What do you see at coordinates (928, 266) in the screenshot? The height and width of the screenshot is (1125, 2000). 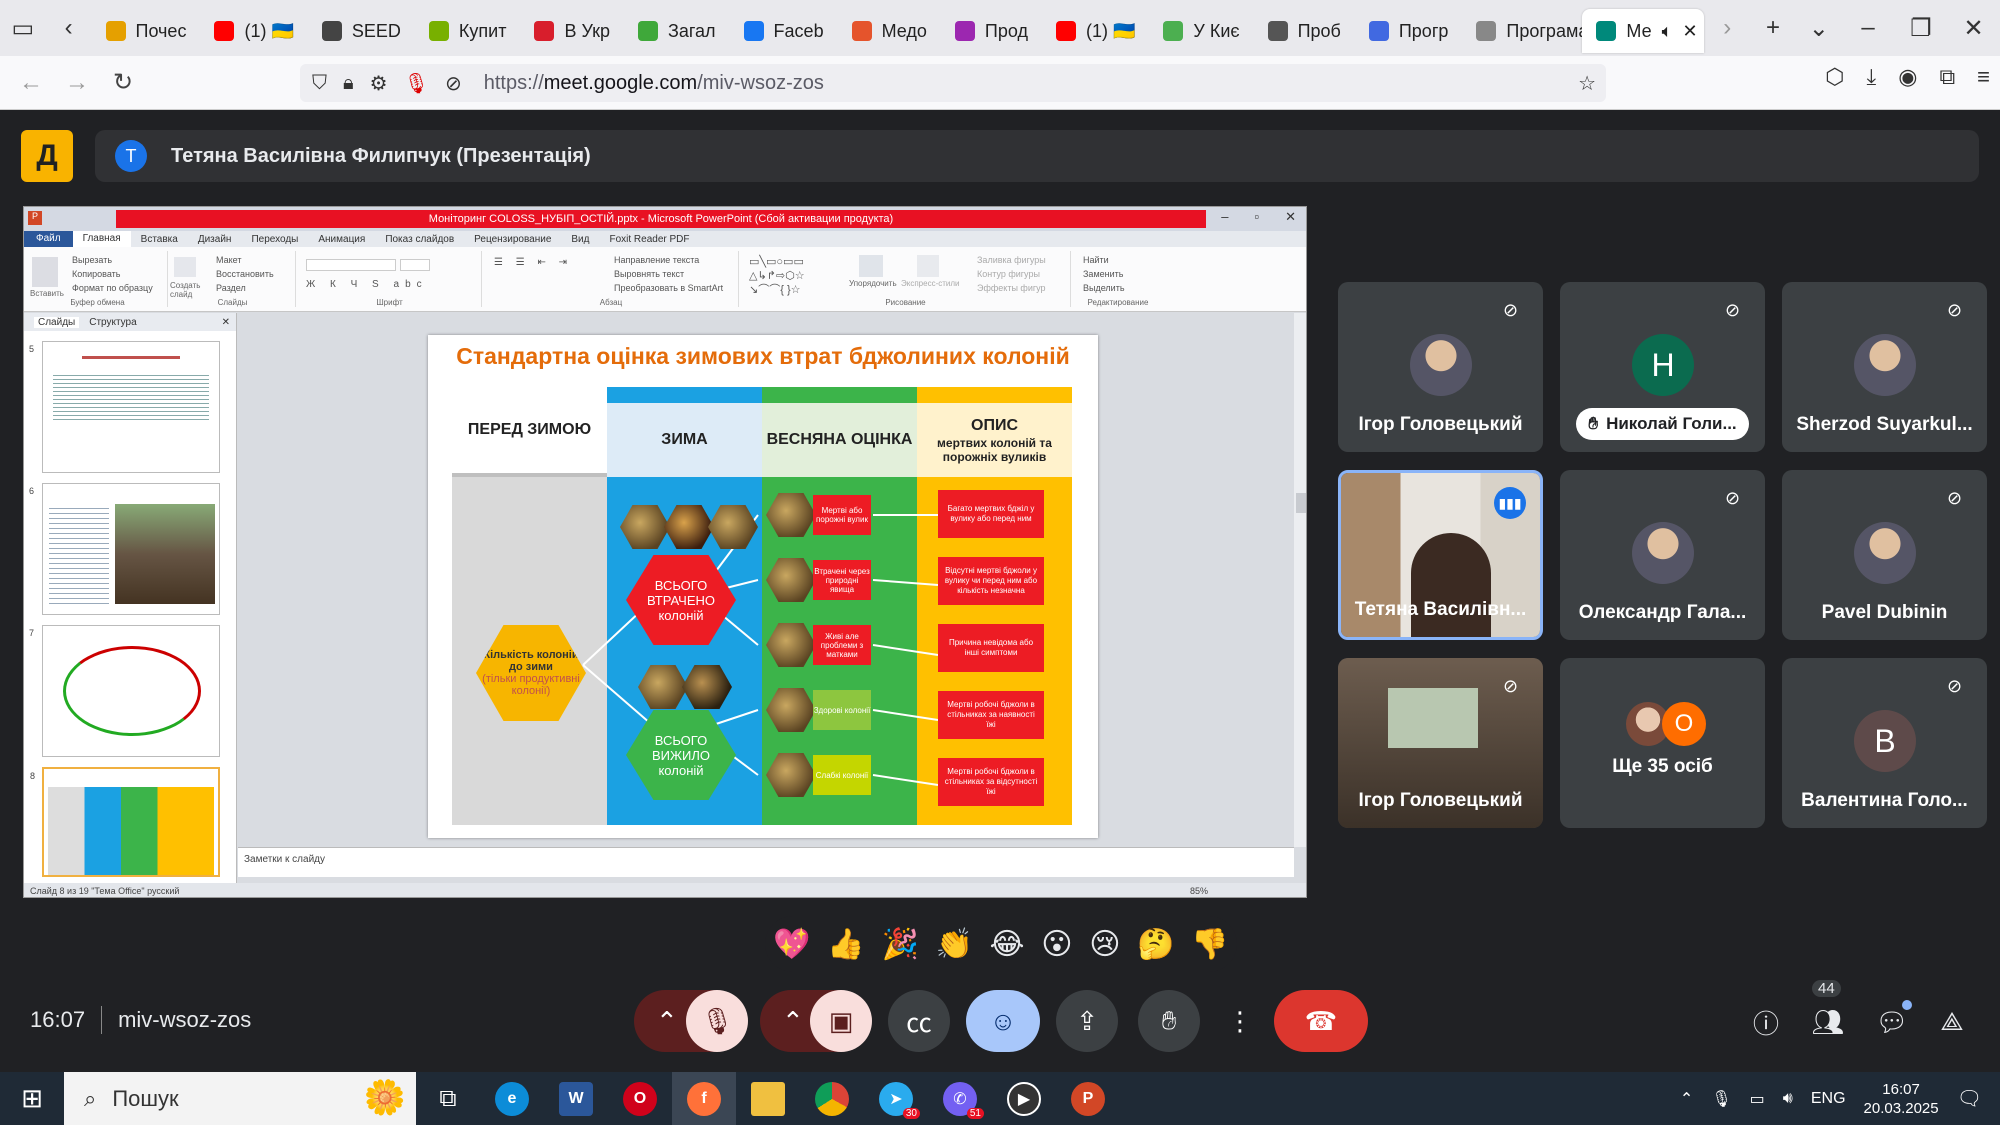 I see `quick-styles-icon` at bounding box center [928, 266].